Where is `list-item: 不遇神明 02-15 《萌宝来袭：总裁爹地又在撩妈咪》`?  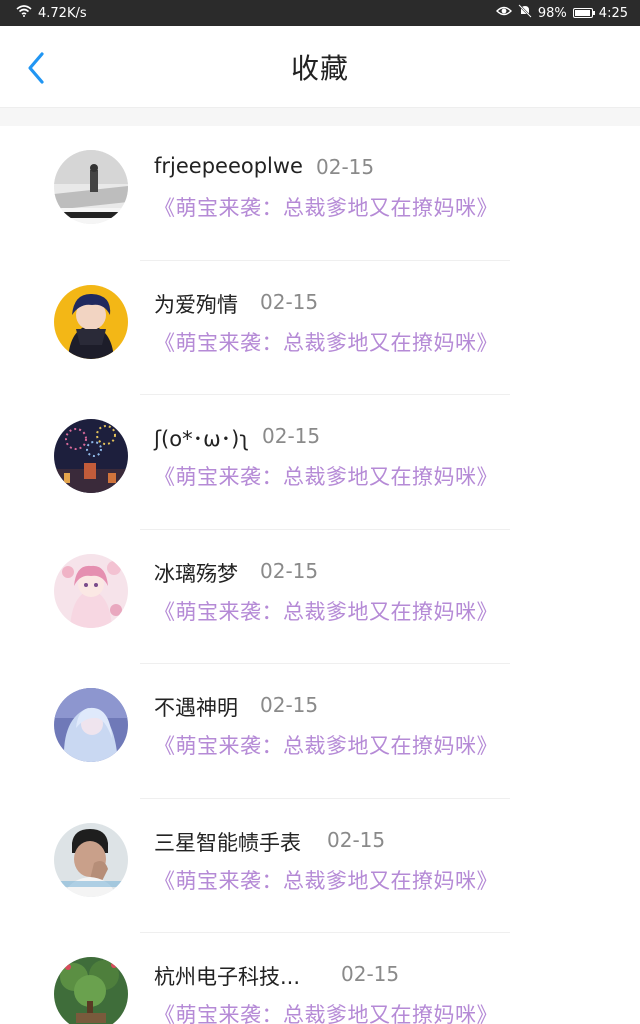
list-item: 不遇神明 02-15 《萌宝来袭：总裁爹地又在撩妈咪》 is located at coordinates (320, 731).